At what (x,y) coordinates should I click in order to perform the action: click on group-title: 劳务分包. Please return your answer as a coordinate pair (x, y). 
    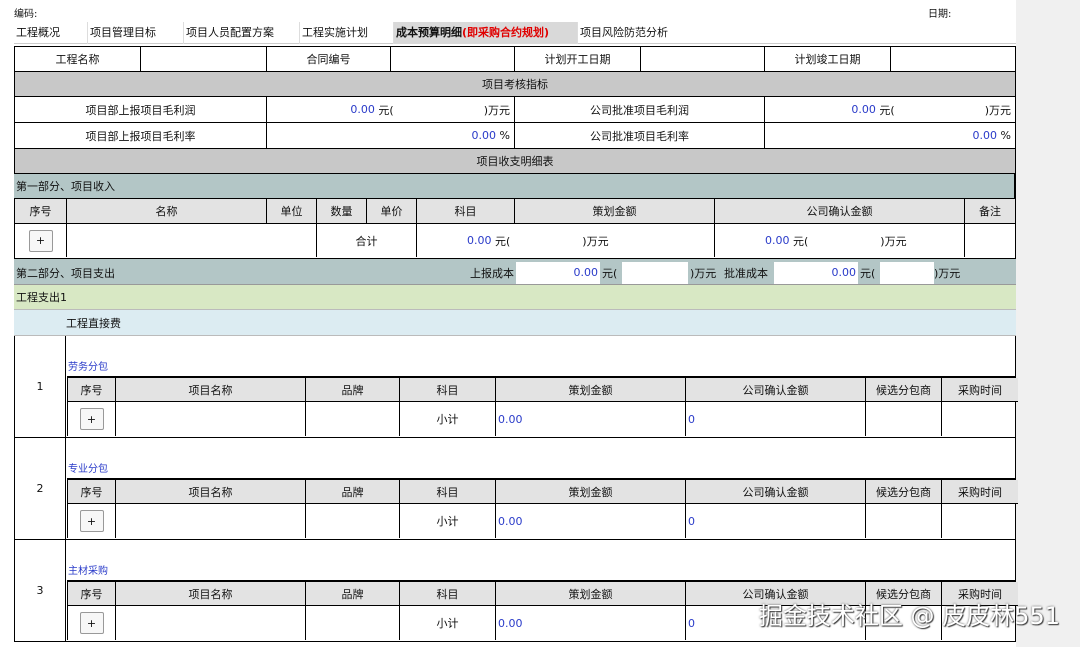
    Looking at the image, I should click on (88, 367).